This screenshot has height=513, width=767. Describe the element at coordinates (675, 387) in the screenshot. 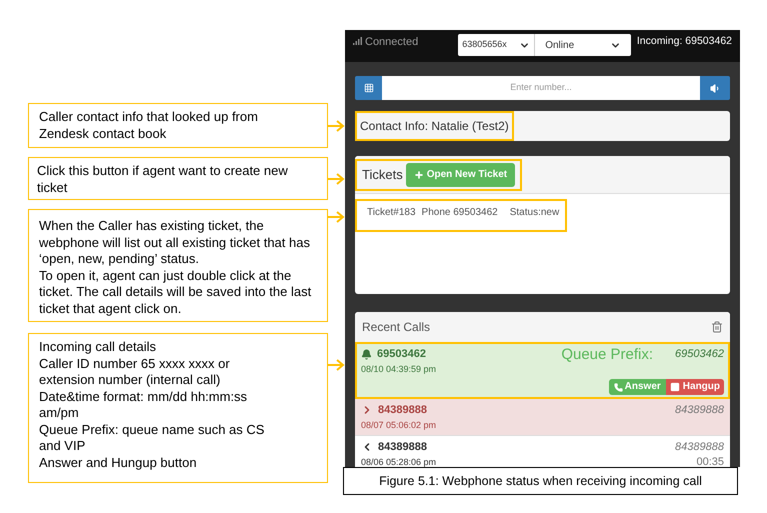

I see `stop-icon` at that location.